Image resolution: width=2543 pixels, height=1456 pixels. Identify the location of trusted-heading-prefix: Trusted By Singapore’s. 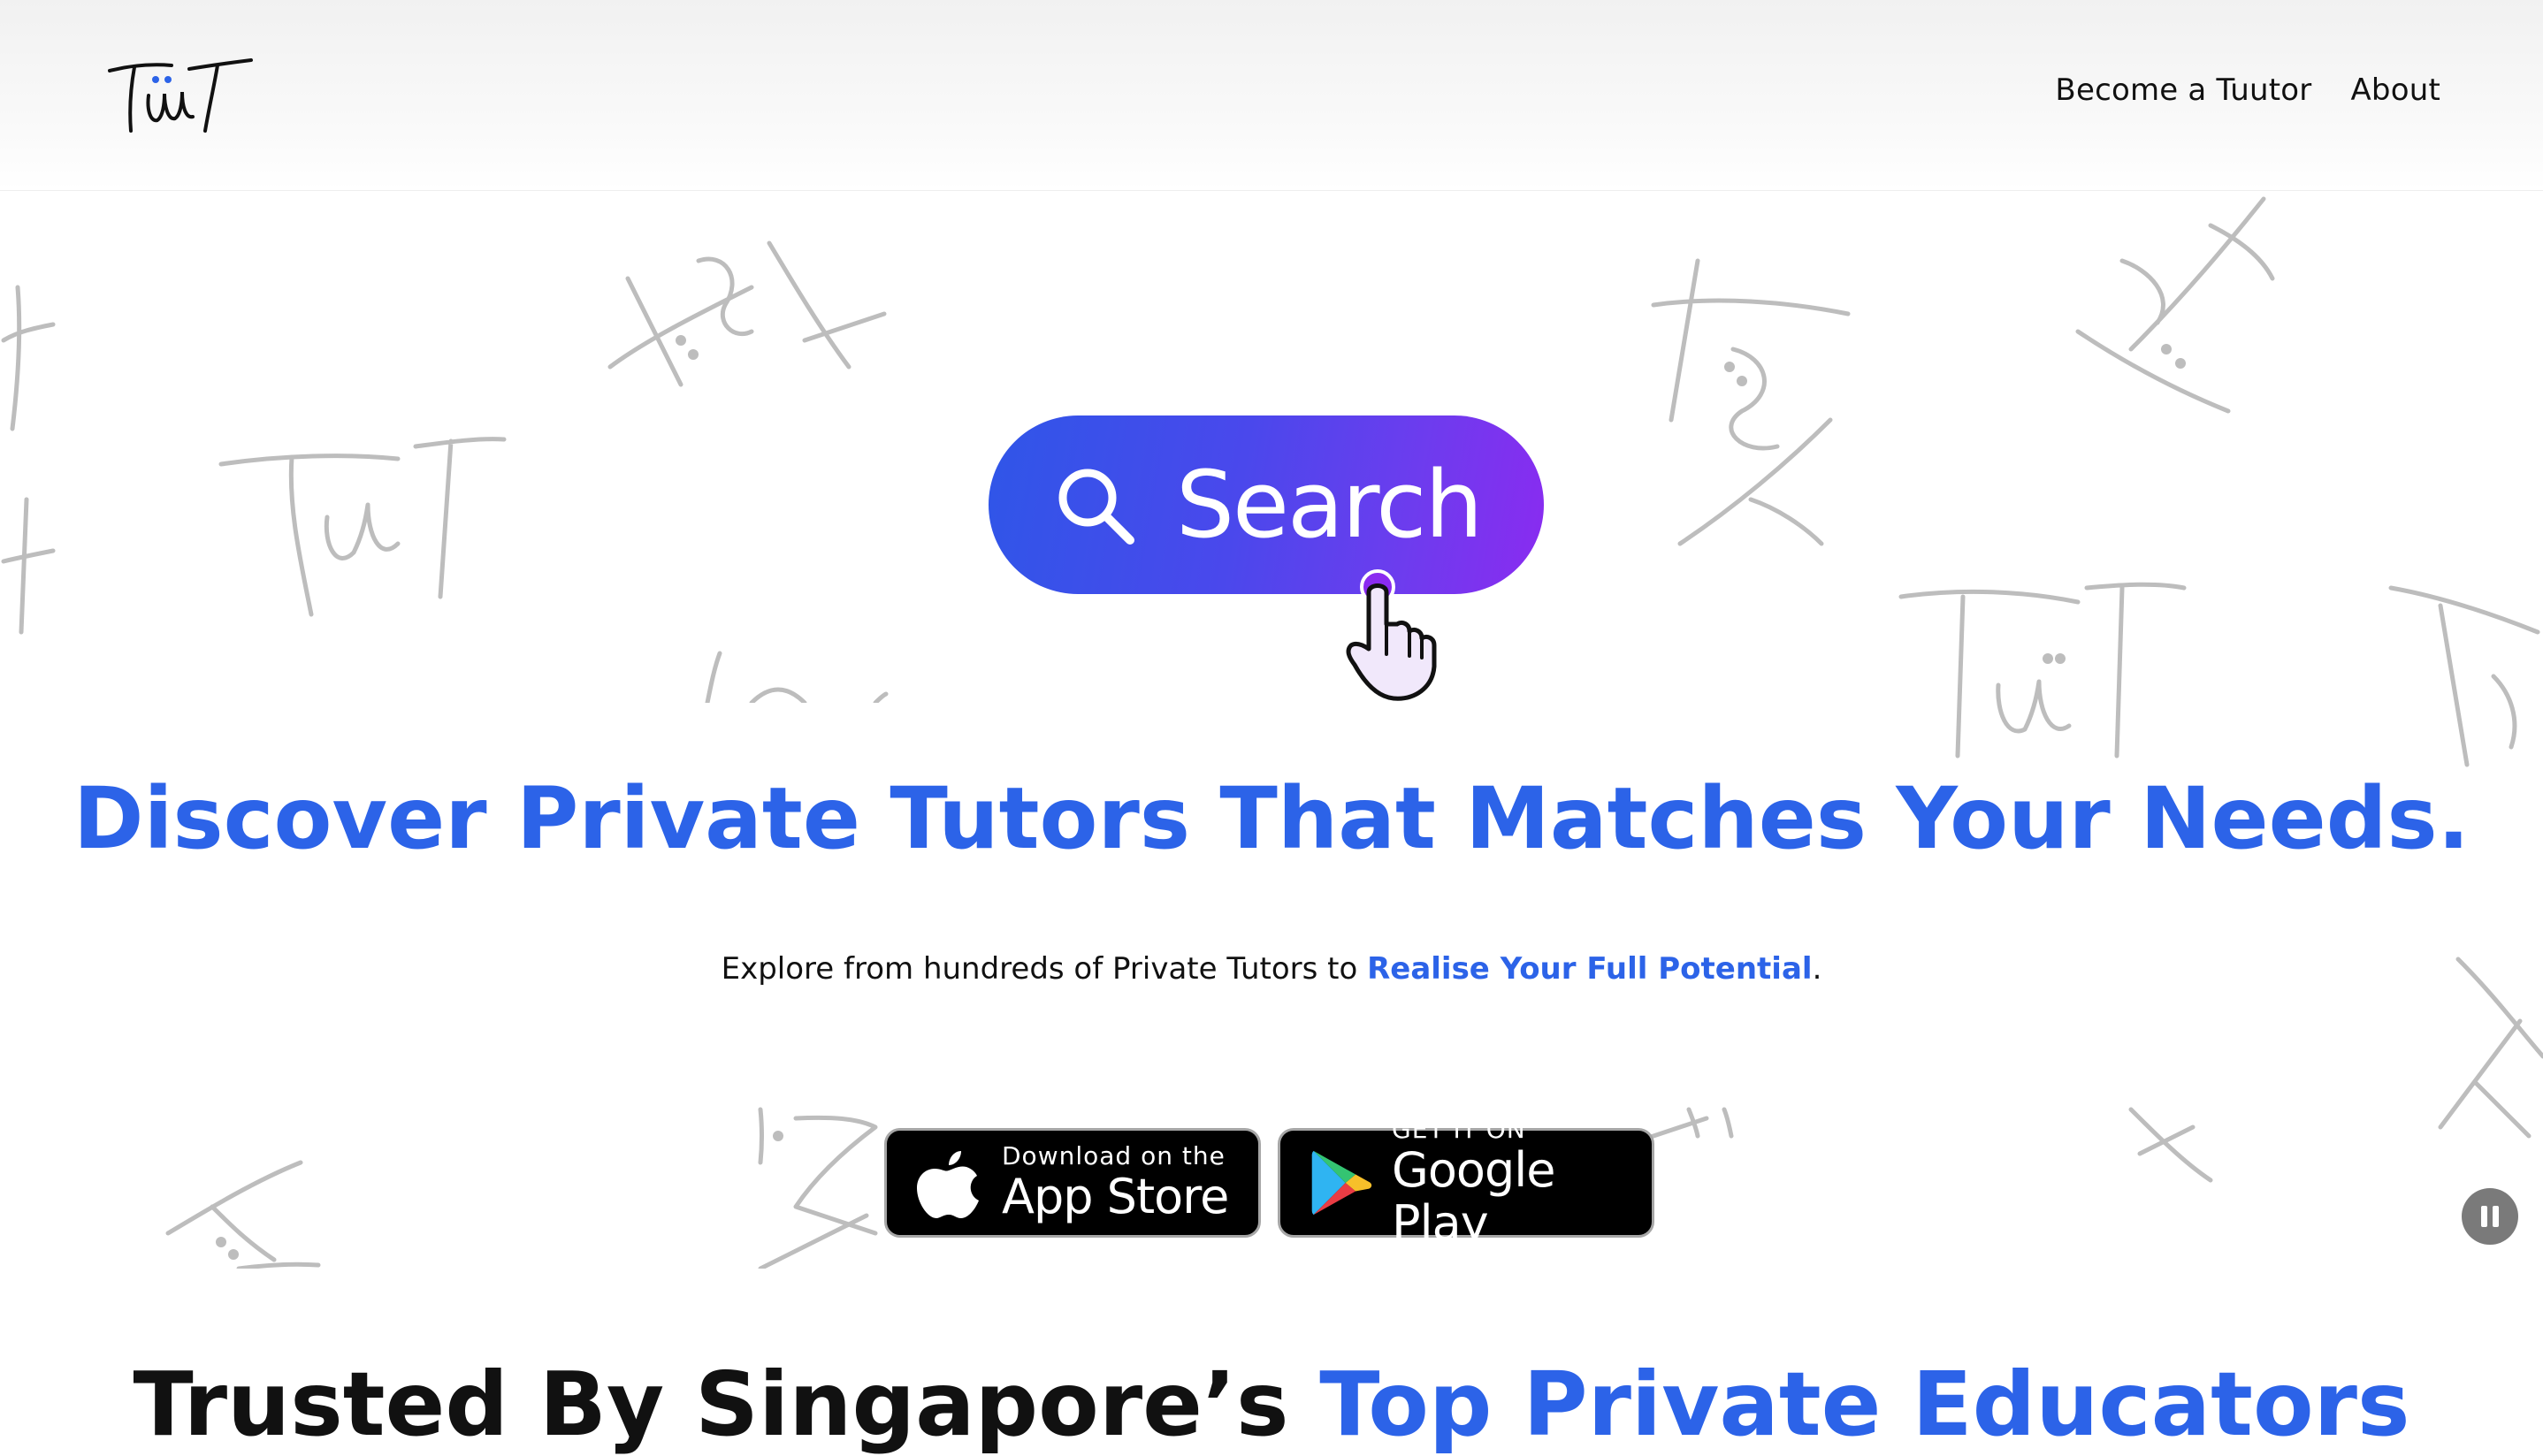
(726, 1404).